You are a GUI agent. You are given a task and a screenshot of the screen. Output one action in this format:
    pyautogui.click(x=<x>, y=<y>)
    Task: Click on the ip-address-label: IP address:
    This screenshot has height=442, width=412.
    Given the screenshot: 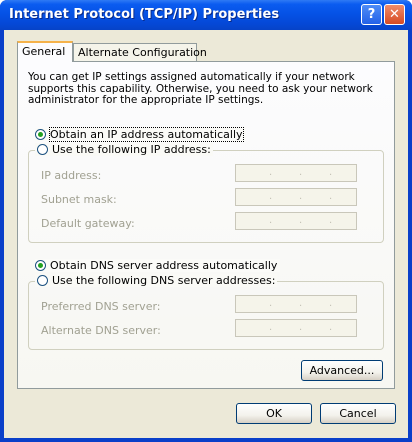 What is the action you would take?
    pyautogui.click(x=71, y=175)
    